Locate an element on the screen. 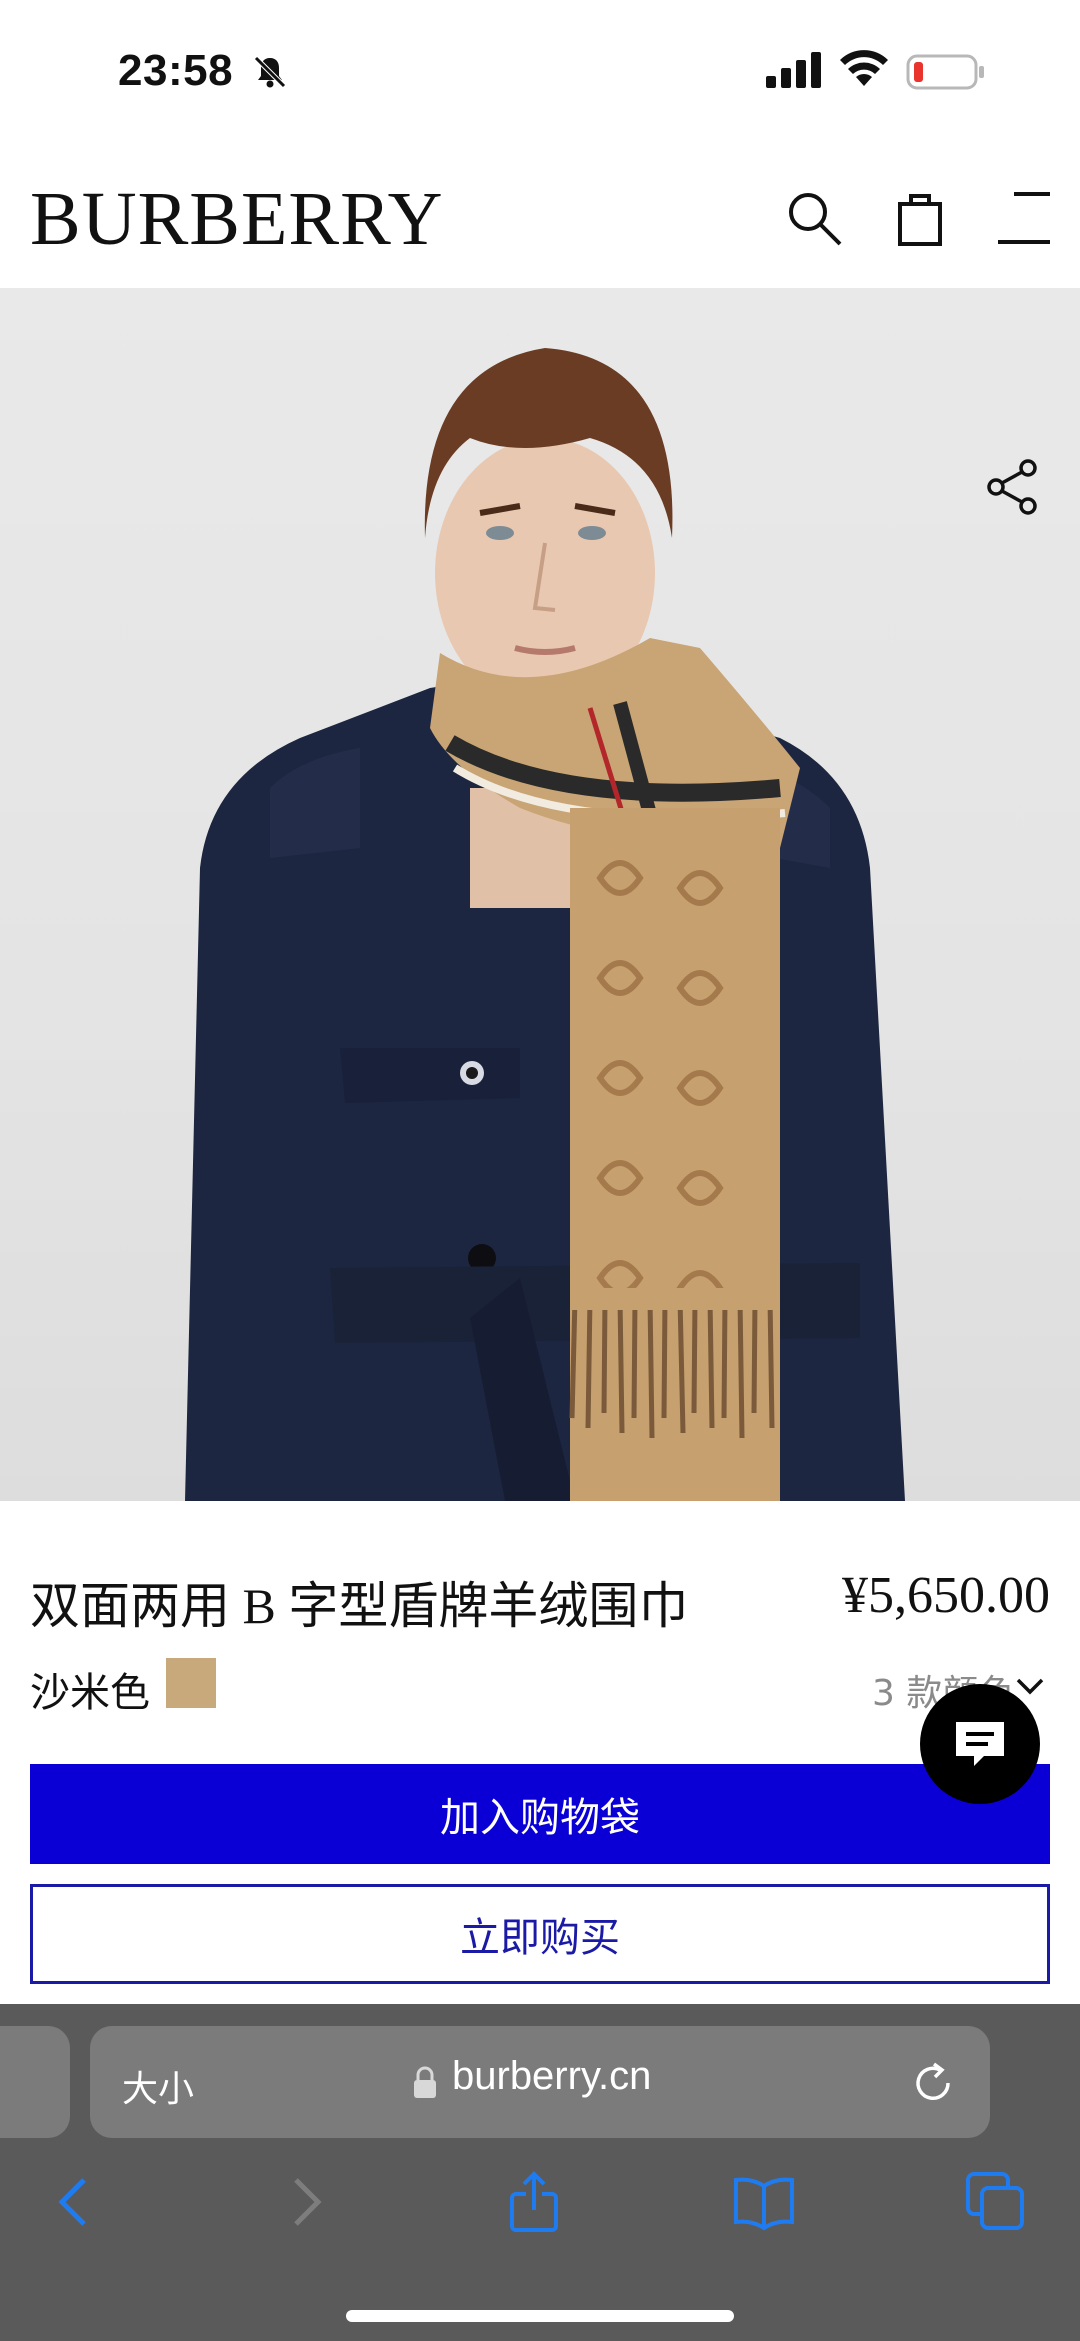  search-icon is located at coordinates (814, 218).